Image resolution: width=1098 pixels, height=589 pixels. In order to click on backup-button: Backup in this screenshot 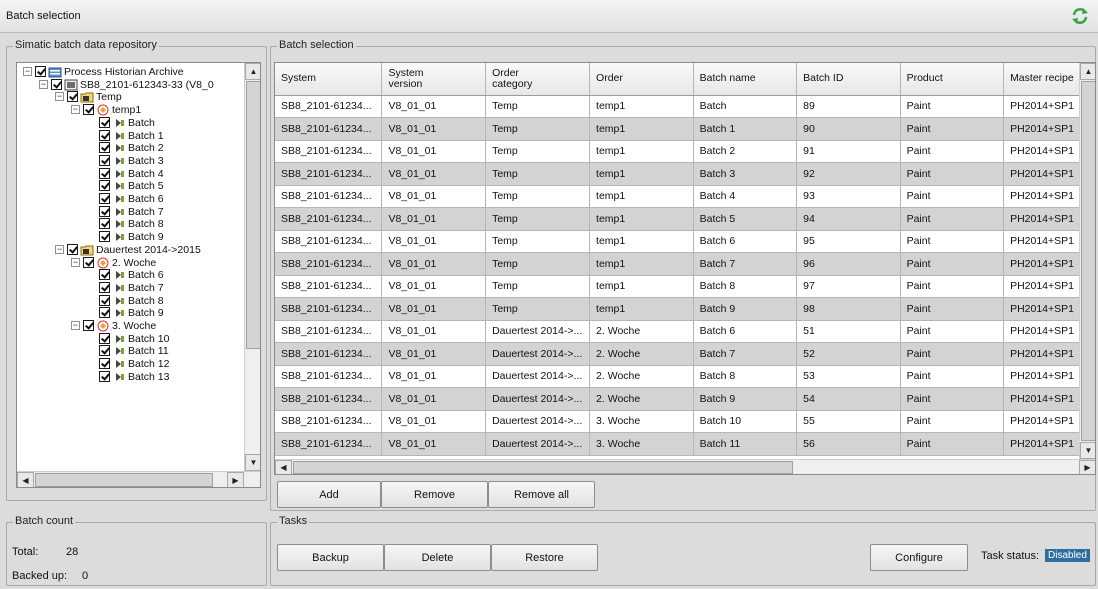, I will do `click(330, 557)`.